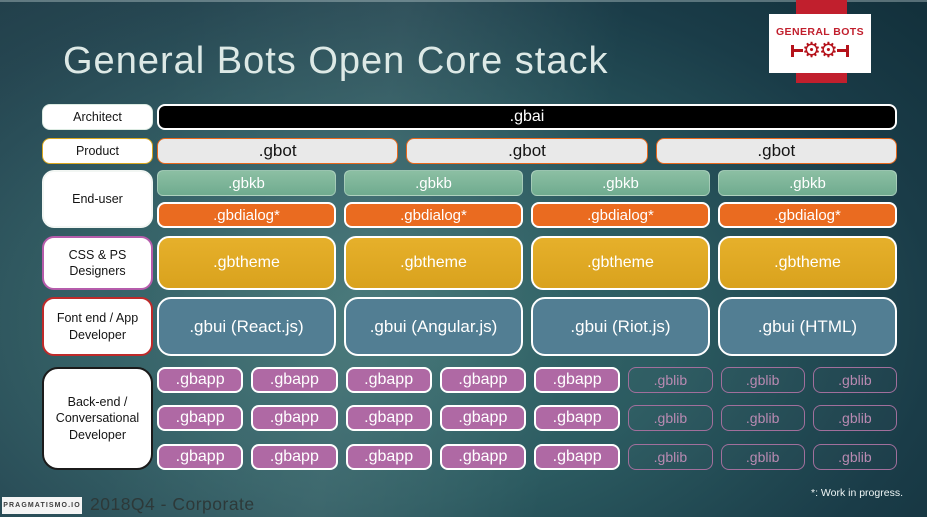 The width and height of the screenshot is (927, 517). I want to click on general-bots-logo: GENERAL BOTS ⚙ ⚙, so click(820, 43).